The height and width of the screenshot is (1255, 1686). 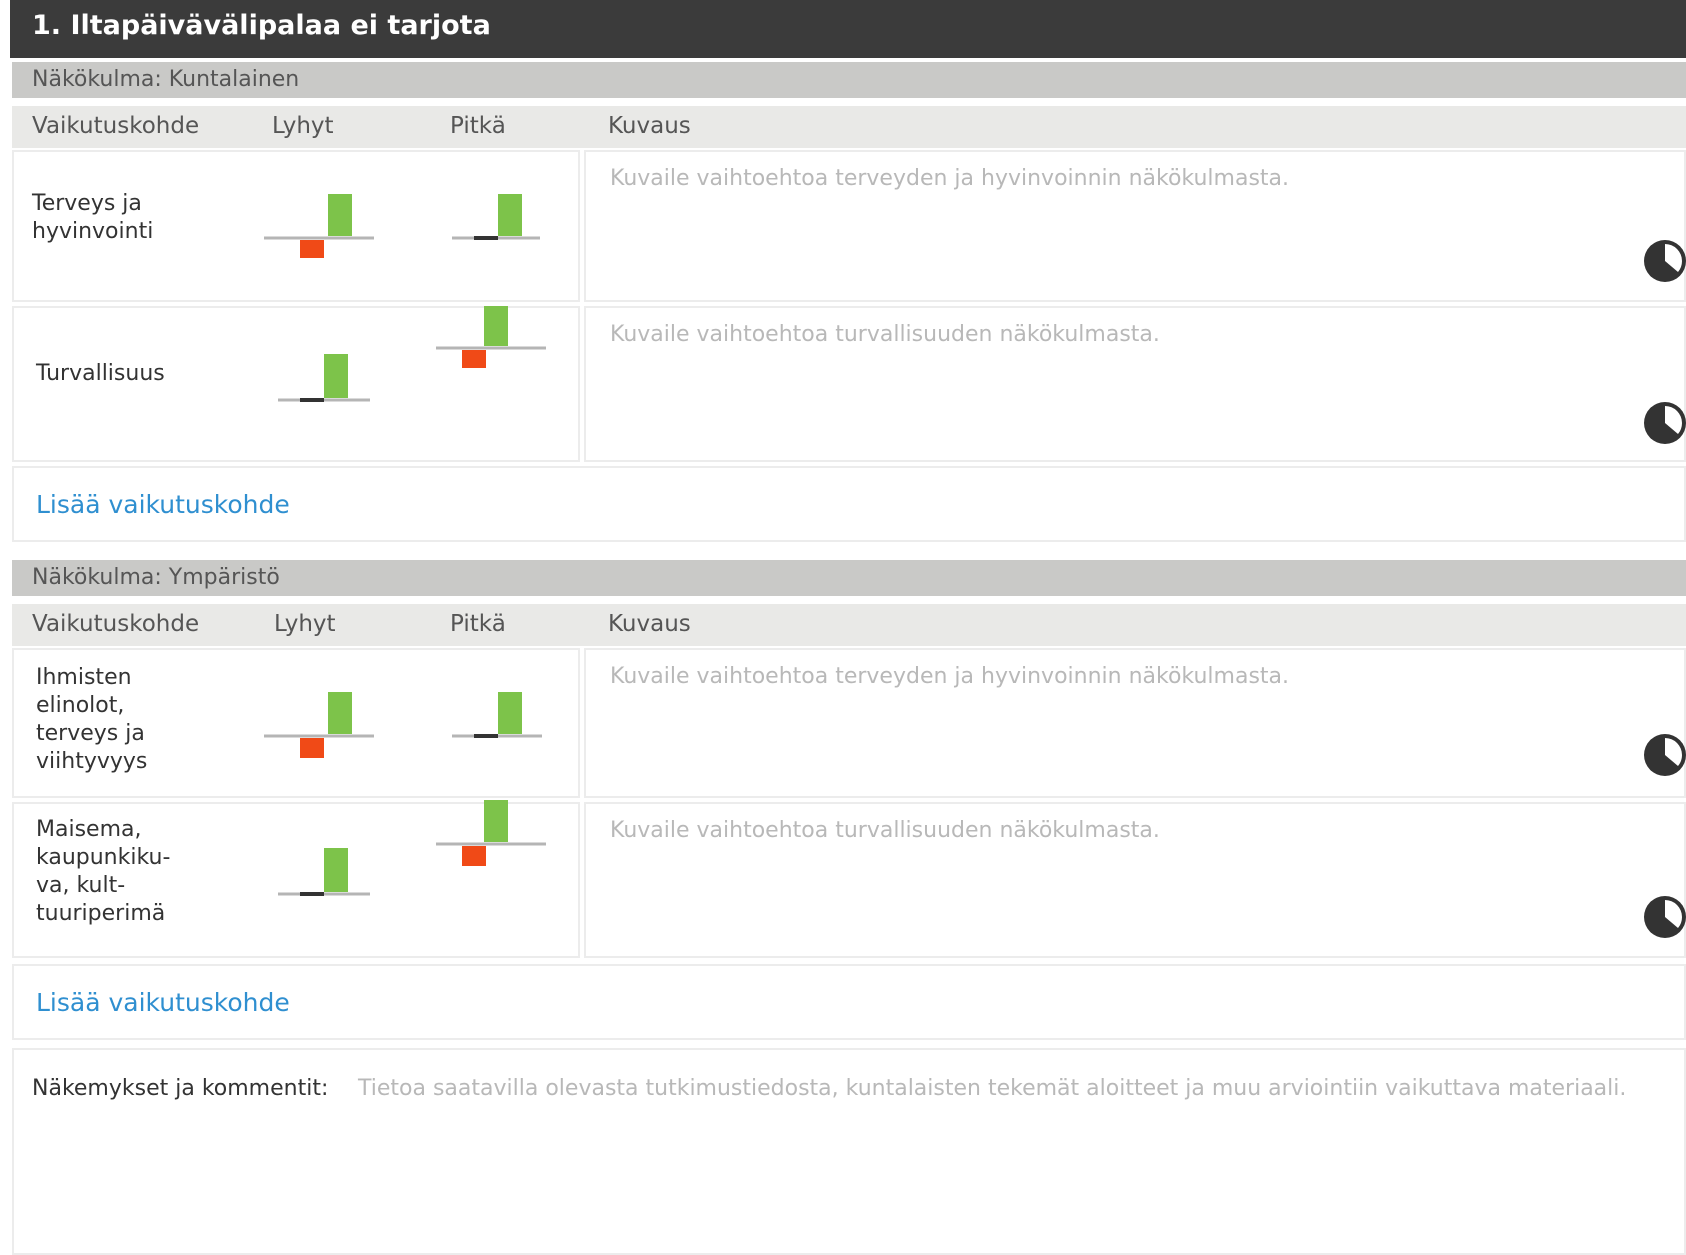 I want to click on impact-target-label: Maisema, kaupunkiku-va, kult-tuuriperimä, so click(x=103, y=871).